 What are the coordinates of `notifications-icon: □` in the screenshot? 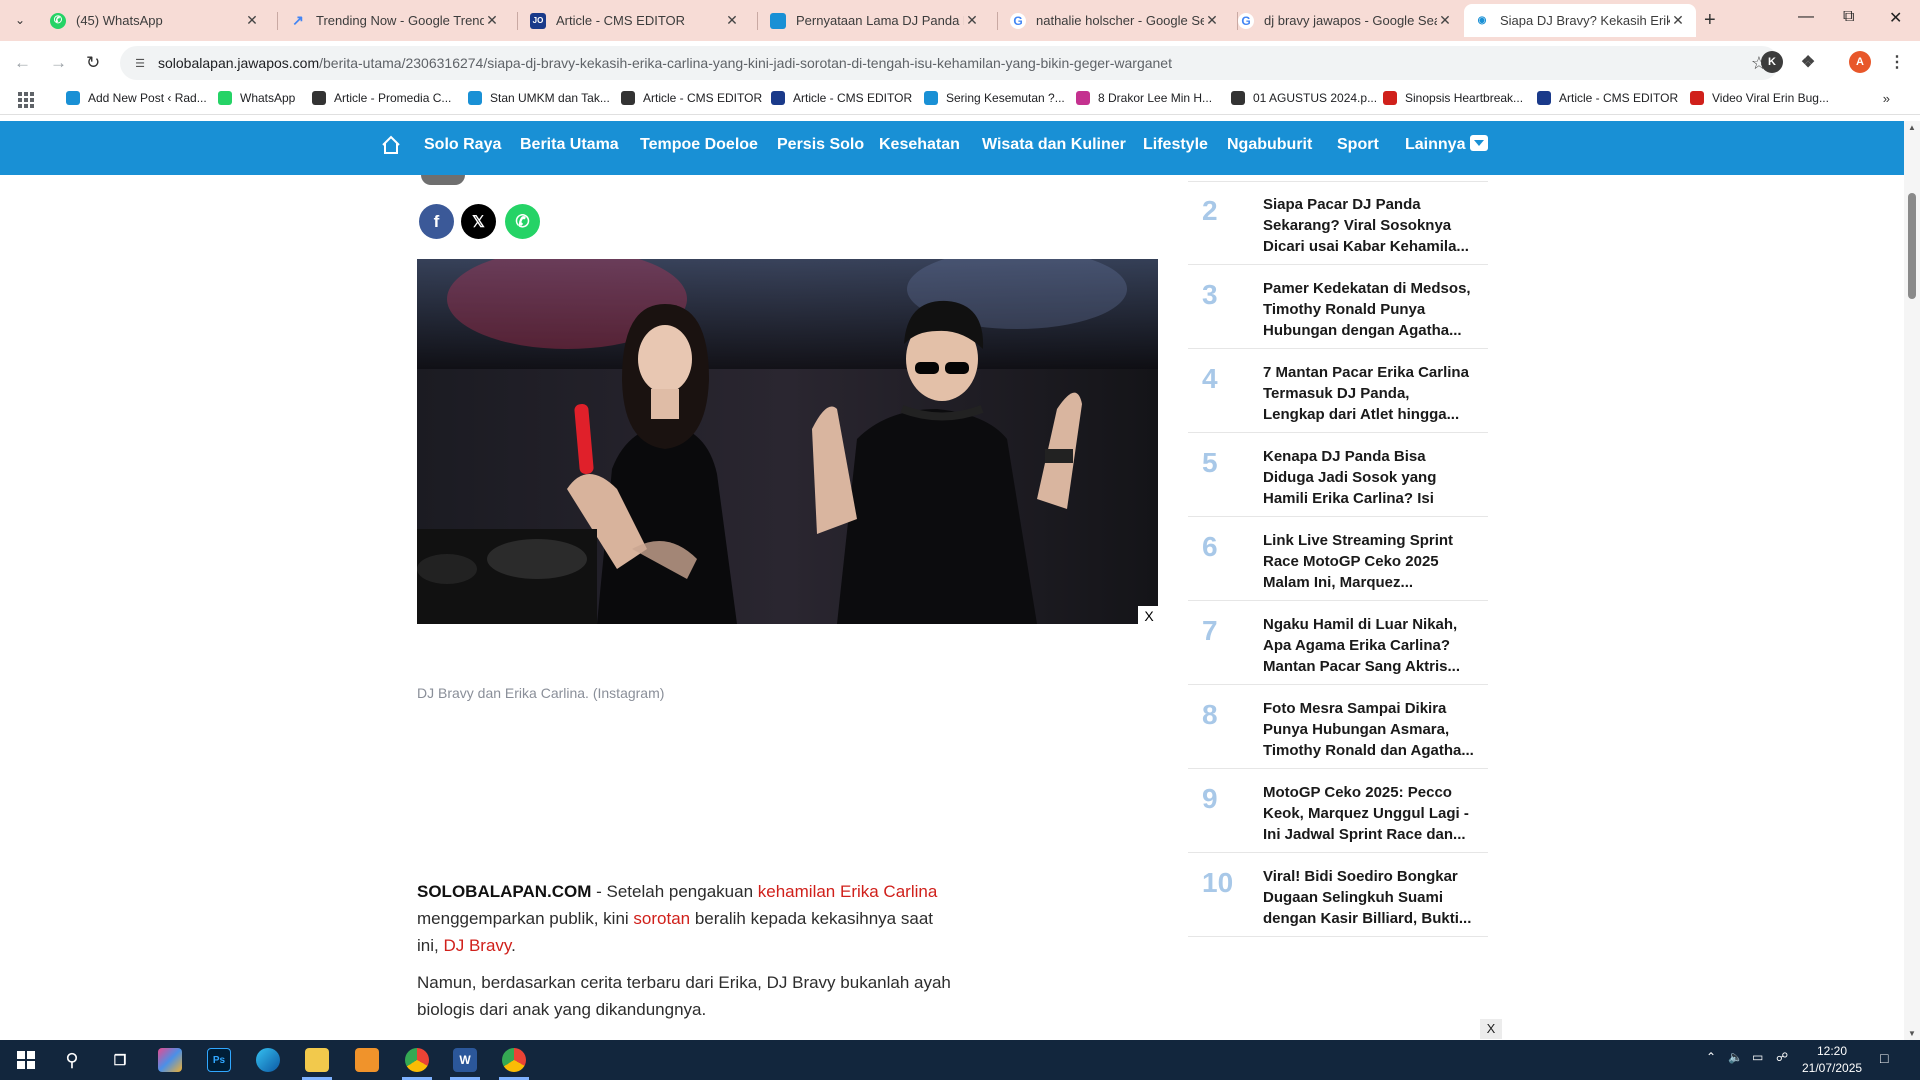 It's located at (1884, 1058).